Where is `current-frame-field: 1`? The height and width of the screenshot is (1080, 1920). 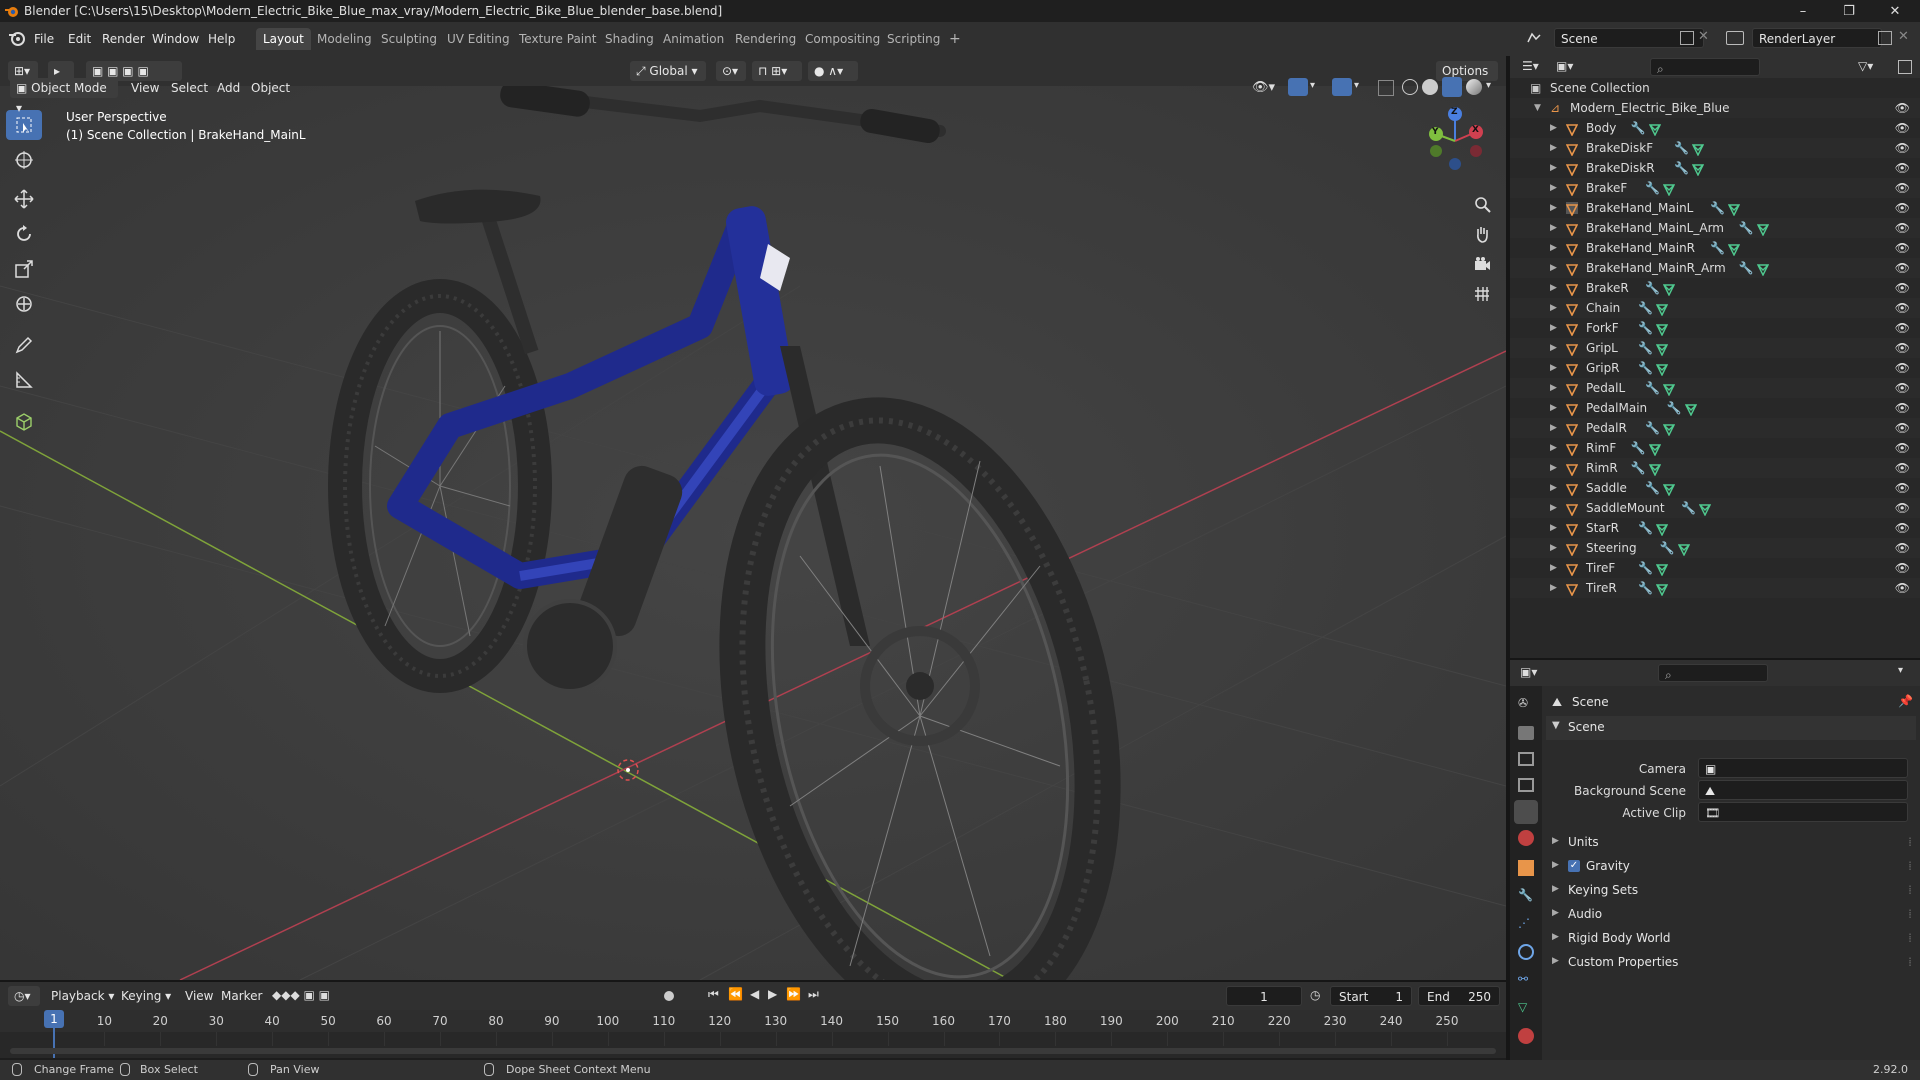
current-frame-field: 1 is located at coordinates (1264, 996).